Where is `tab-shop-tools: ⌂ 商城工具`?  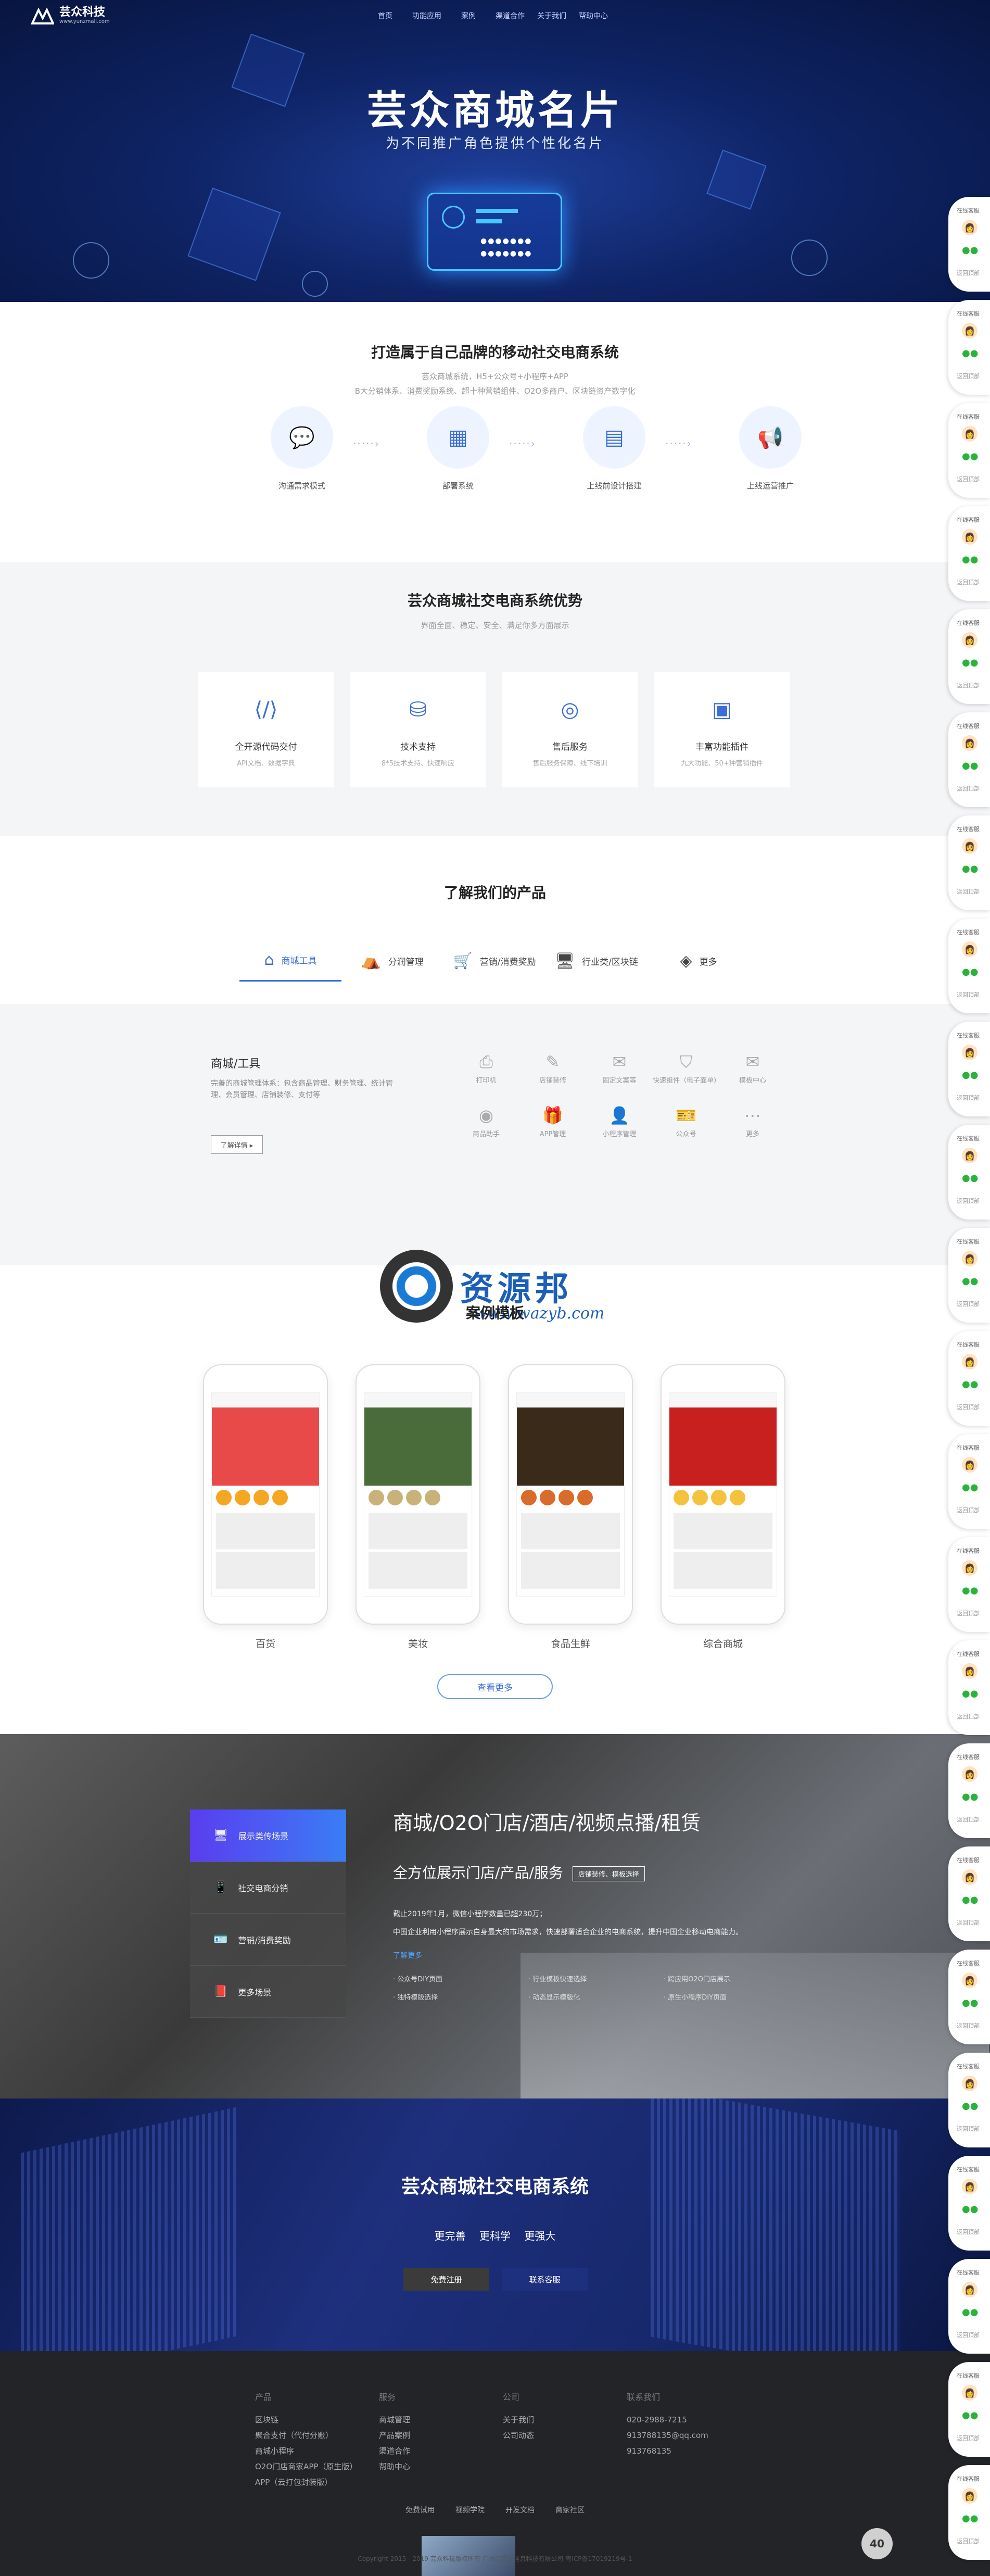
tab-shop-tools: ⌂ 商城工具 is located at coordinates (290, 961).